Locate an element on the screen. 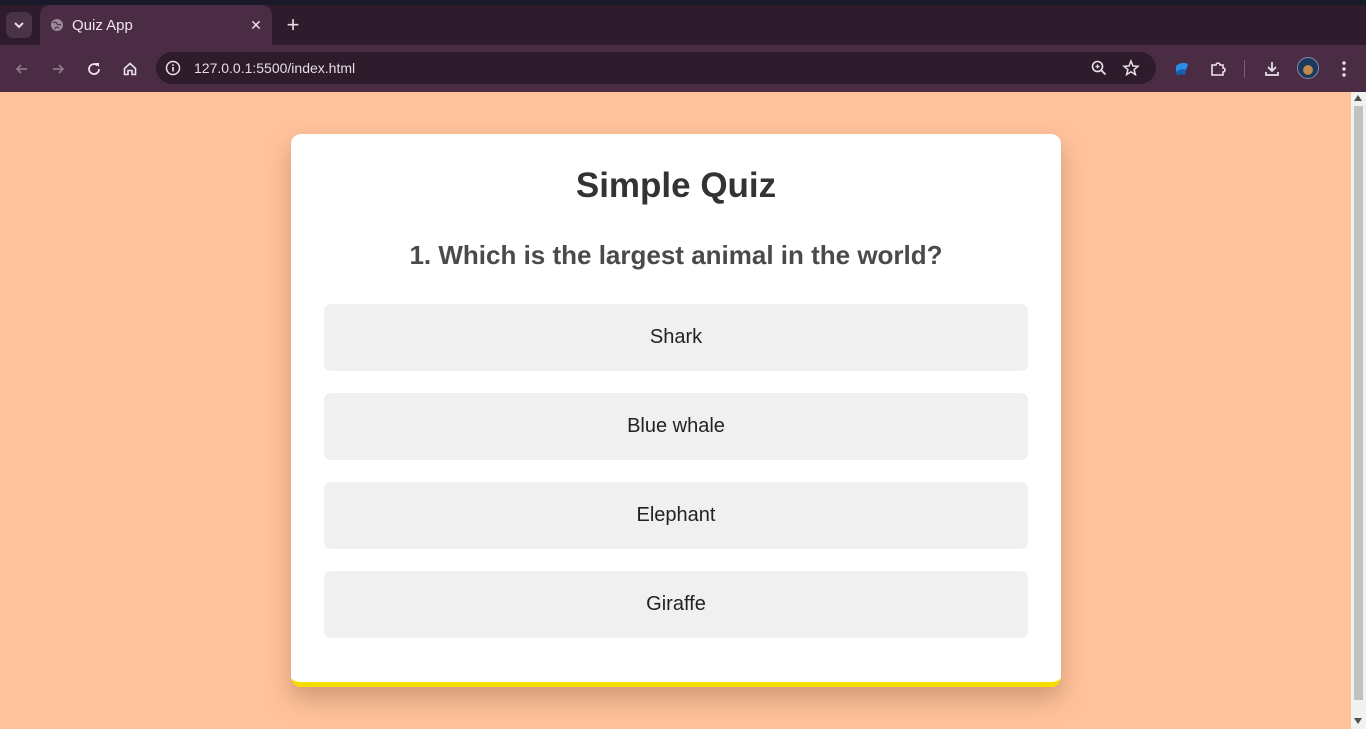  download-icon is located at coordinates (1272, 69).